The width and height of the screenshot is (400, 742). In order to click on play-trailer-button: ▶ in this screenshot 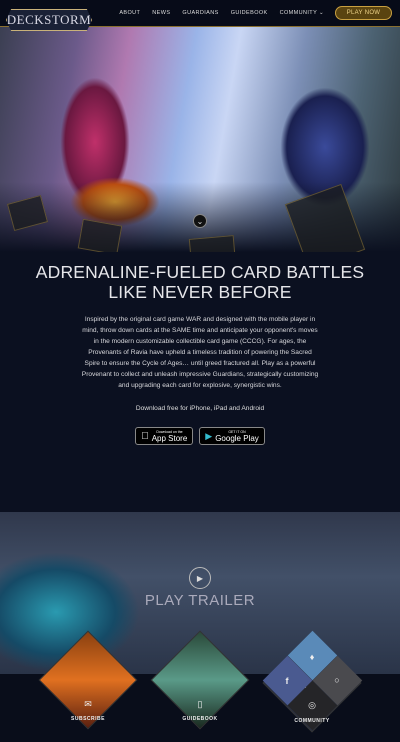, I will do `click(200, 578)`.